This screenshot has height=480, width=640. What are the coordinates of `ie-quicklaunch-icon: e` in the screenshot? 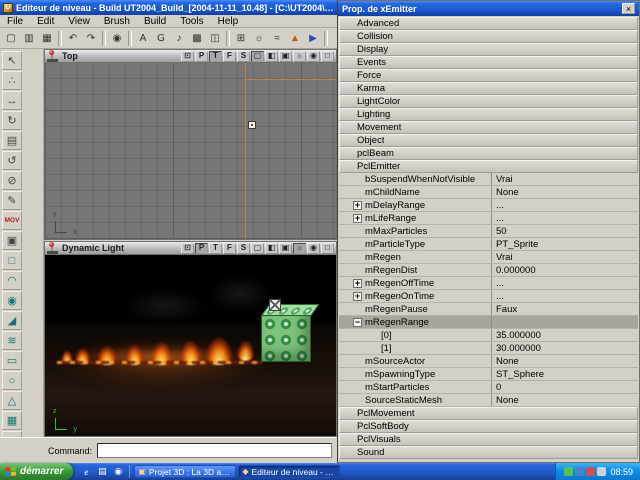 It's located at (86, 471).